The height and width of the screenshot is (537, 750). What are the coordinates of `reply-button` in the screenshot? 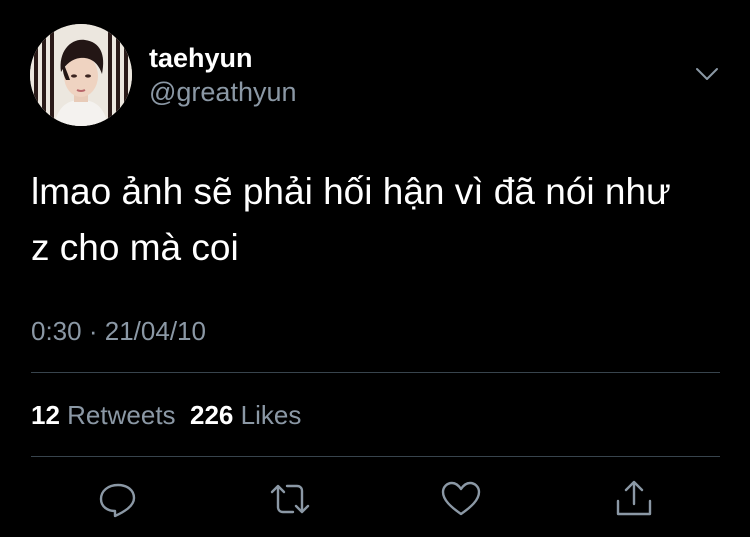 It's located at (118, 499).